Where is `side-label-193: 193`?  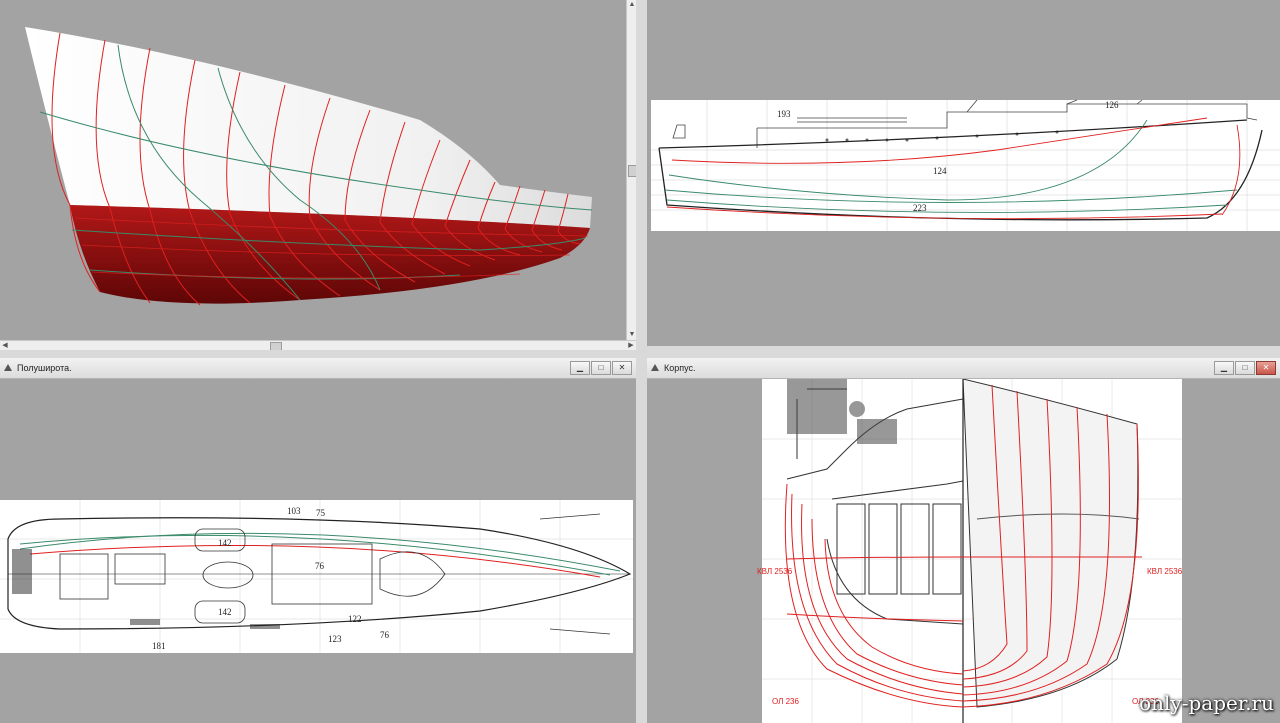
side-label-193: 193 is located at coordinates (784, 114).